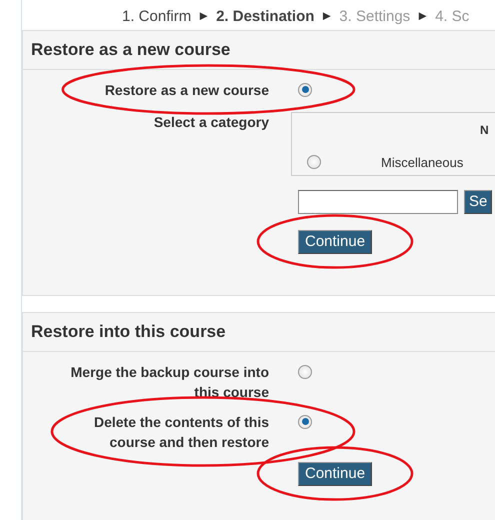  What do you see at coordinates (211, 122) in the screenshot?
I see `field-label: Select a category` at bounding box center [211, 122].